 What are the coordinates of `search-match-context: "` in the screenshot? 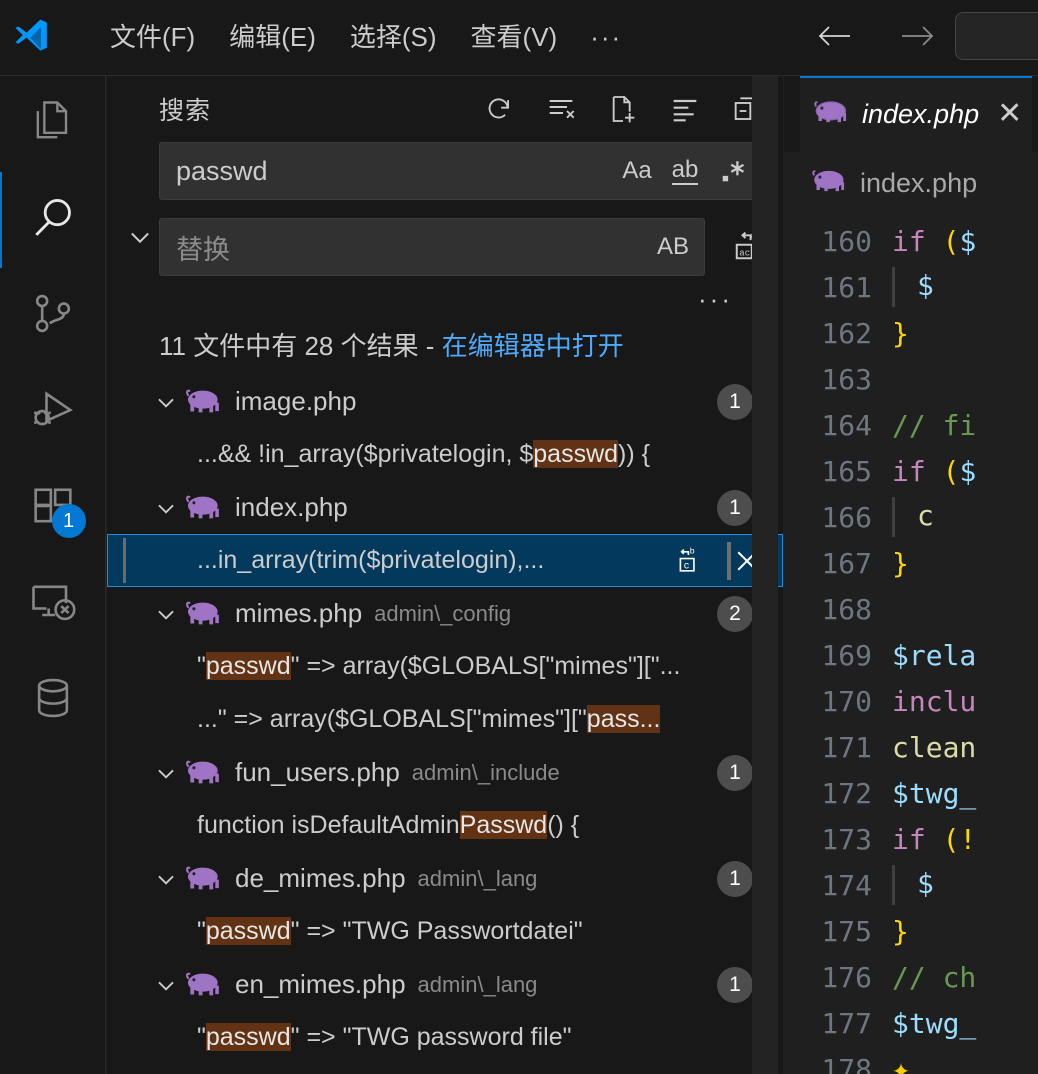 It's located at (201, 931).